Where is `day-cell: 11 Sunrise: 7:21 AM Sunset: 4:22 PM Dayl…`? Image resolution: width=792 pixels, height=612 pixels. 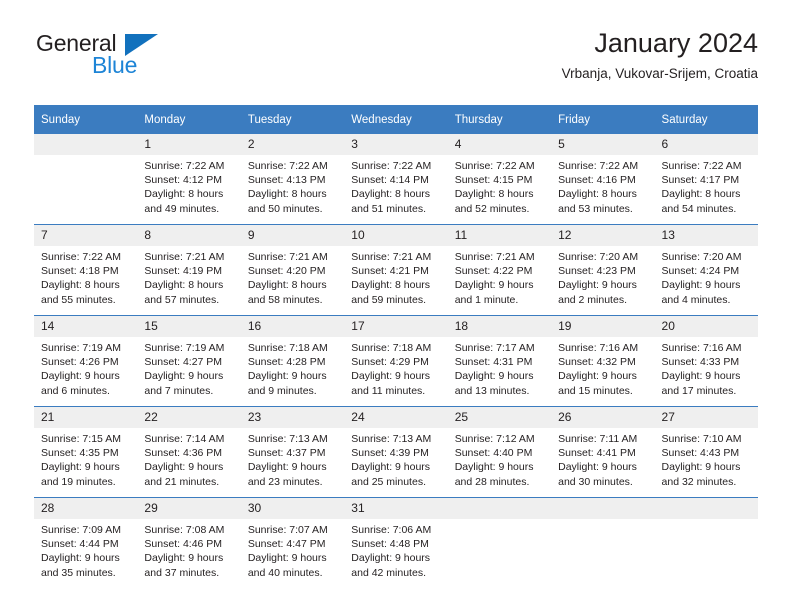
day-cell: 11 Sunrise: 7:21 AM Sunset: 4:22 PM Dayl… is located at coordinates (499, 270).